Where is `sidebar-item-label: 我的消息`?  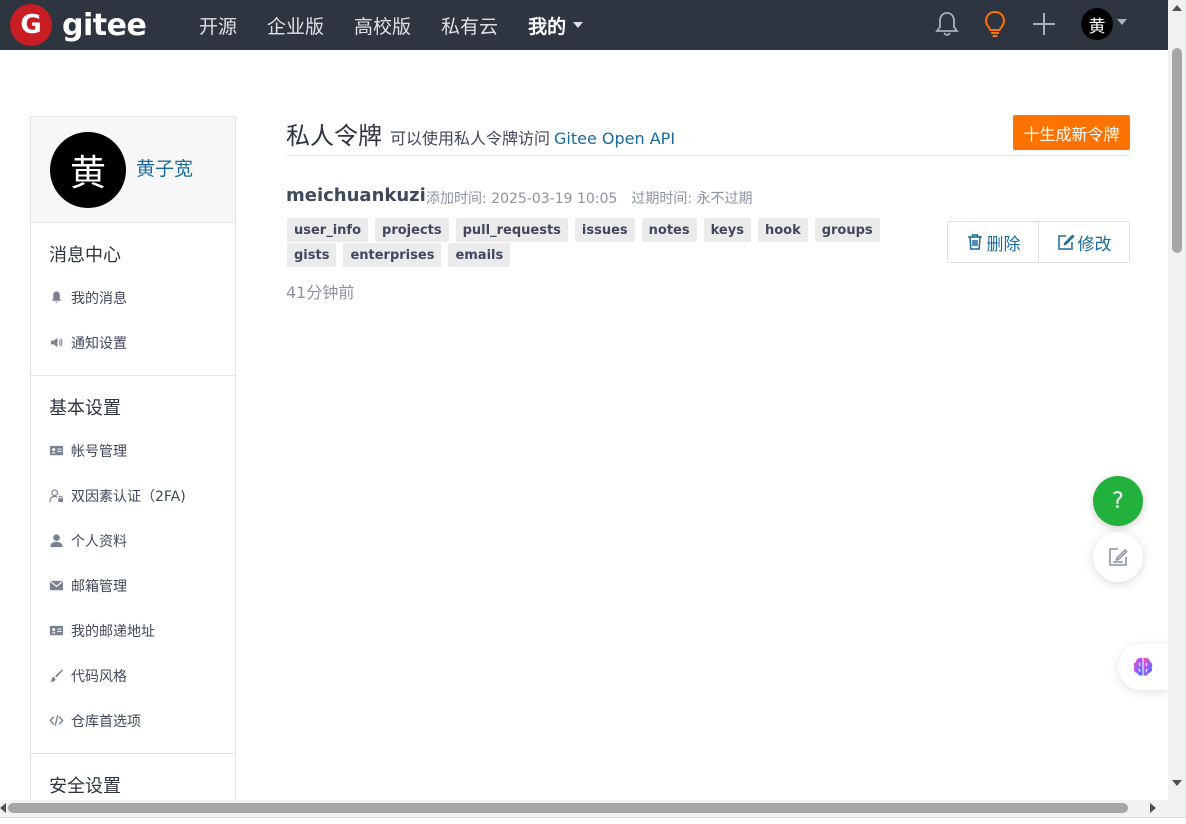 sidebar-item-label: 我的消息 is located at coordinates (99, 298).